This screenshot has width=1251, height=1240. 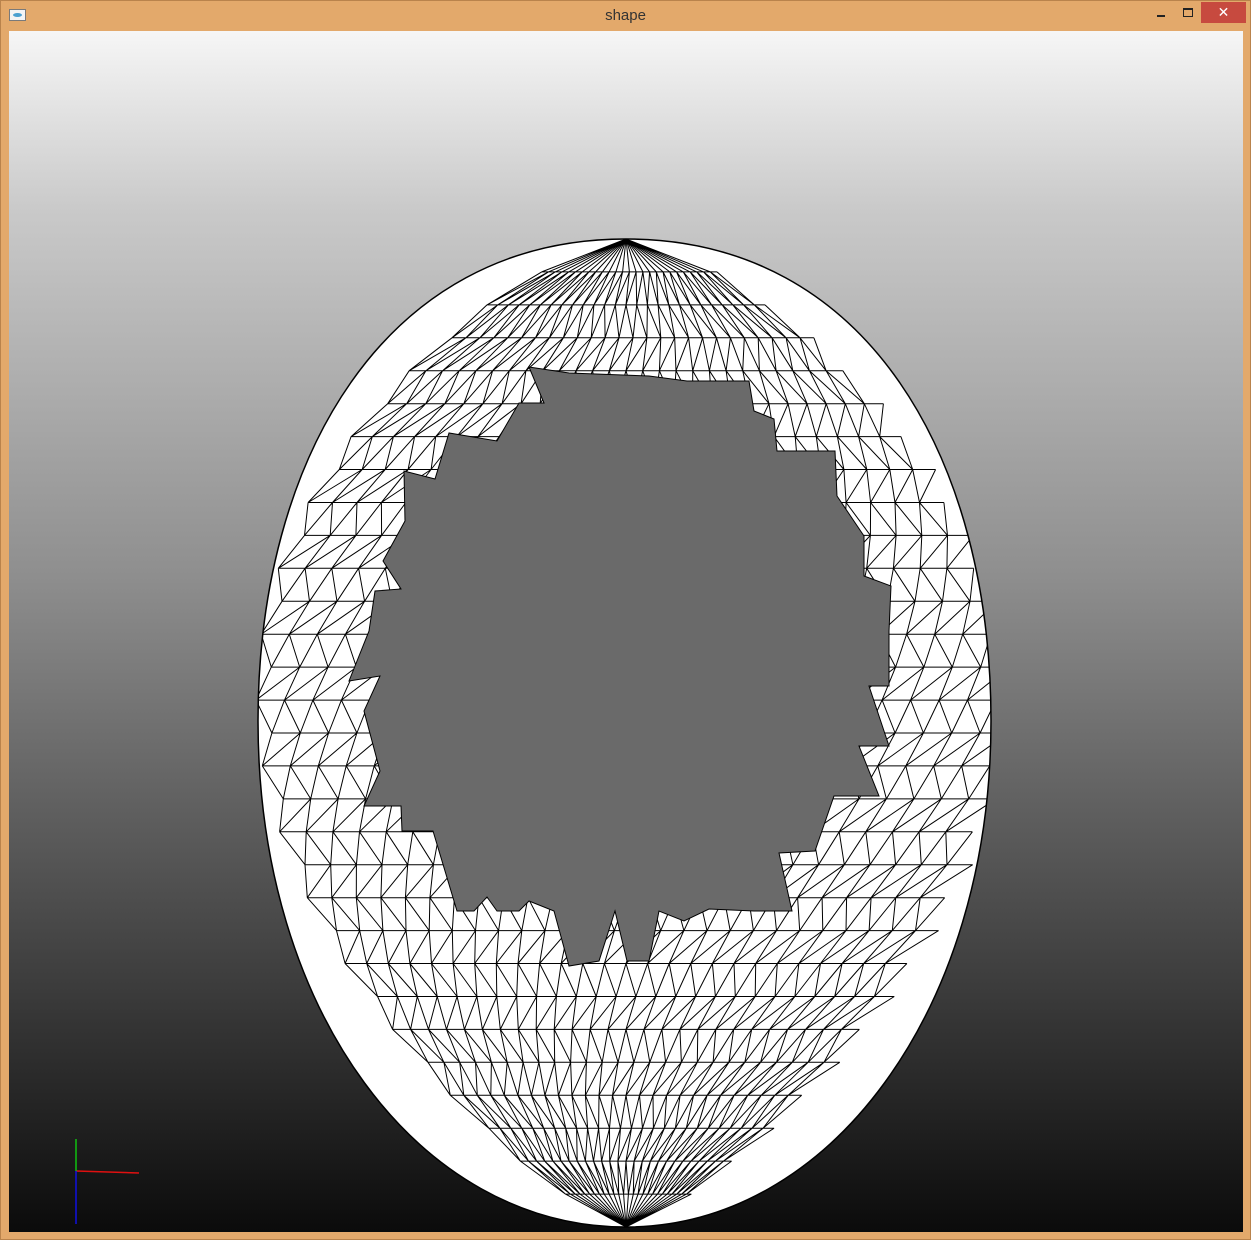 I want to click on maximize-button, so click(x=1187, y=12).